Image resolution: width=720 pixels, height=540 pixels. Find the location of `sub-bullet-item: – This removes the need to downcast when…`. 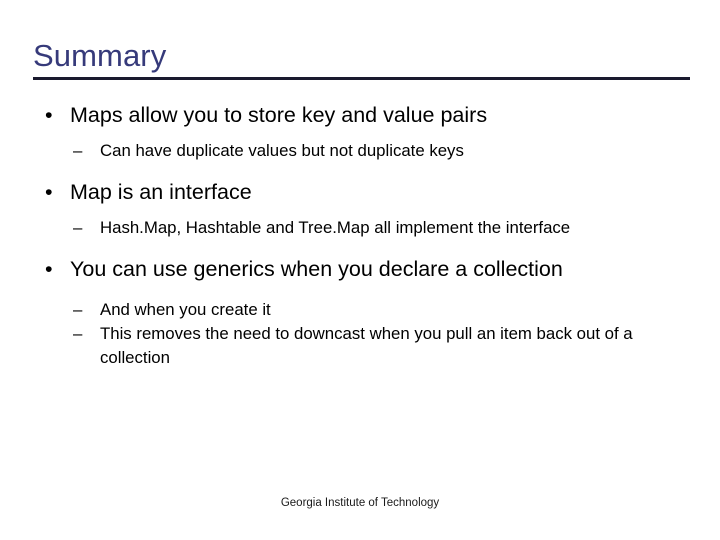

sub-bullet-item: – This removes the need to downcast when… is located at coordinates (363, 346).